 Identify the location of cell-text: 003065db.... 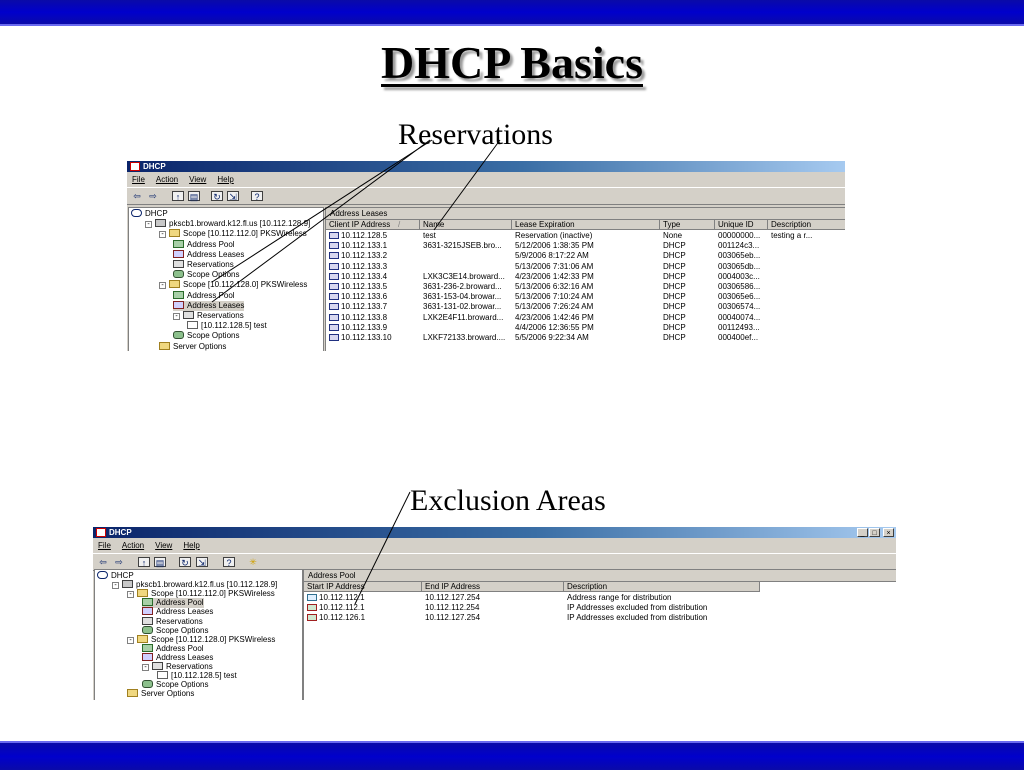
(739, 266).